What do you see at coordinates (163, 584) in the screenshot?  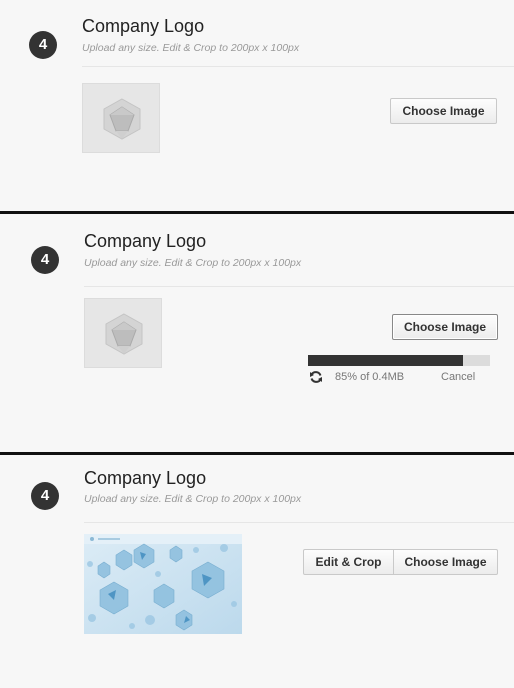 I see `uploaded-logo-image` at bounding box center [163, 584].